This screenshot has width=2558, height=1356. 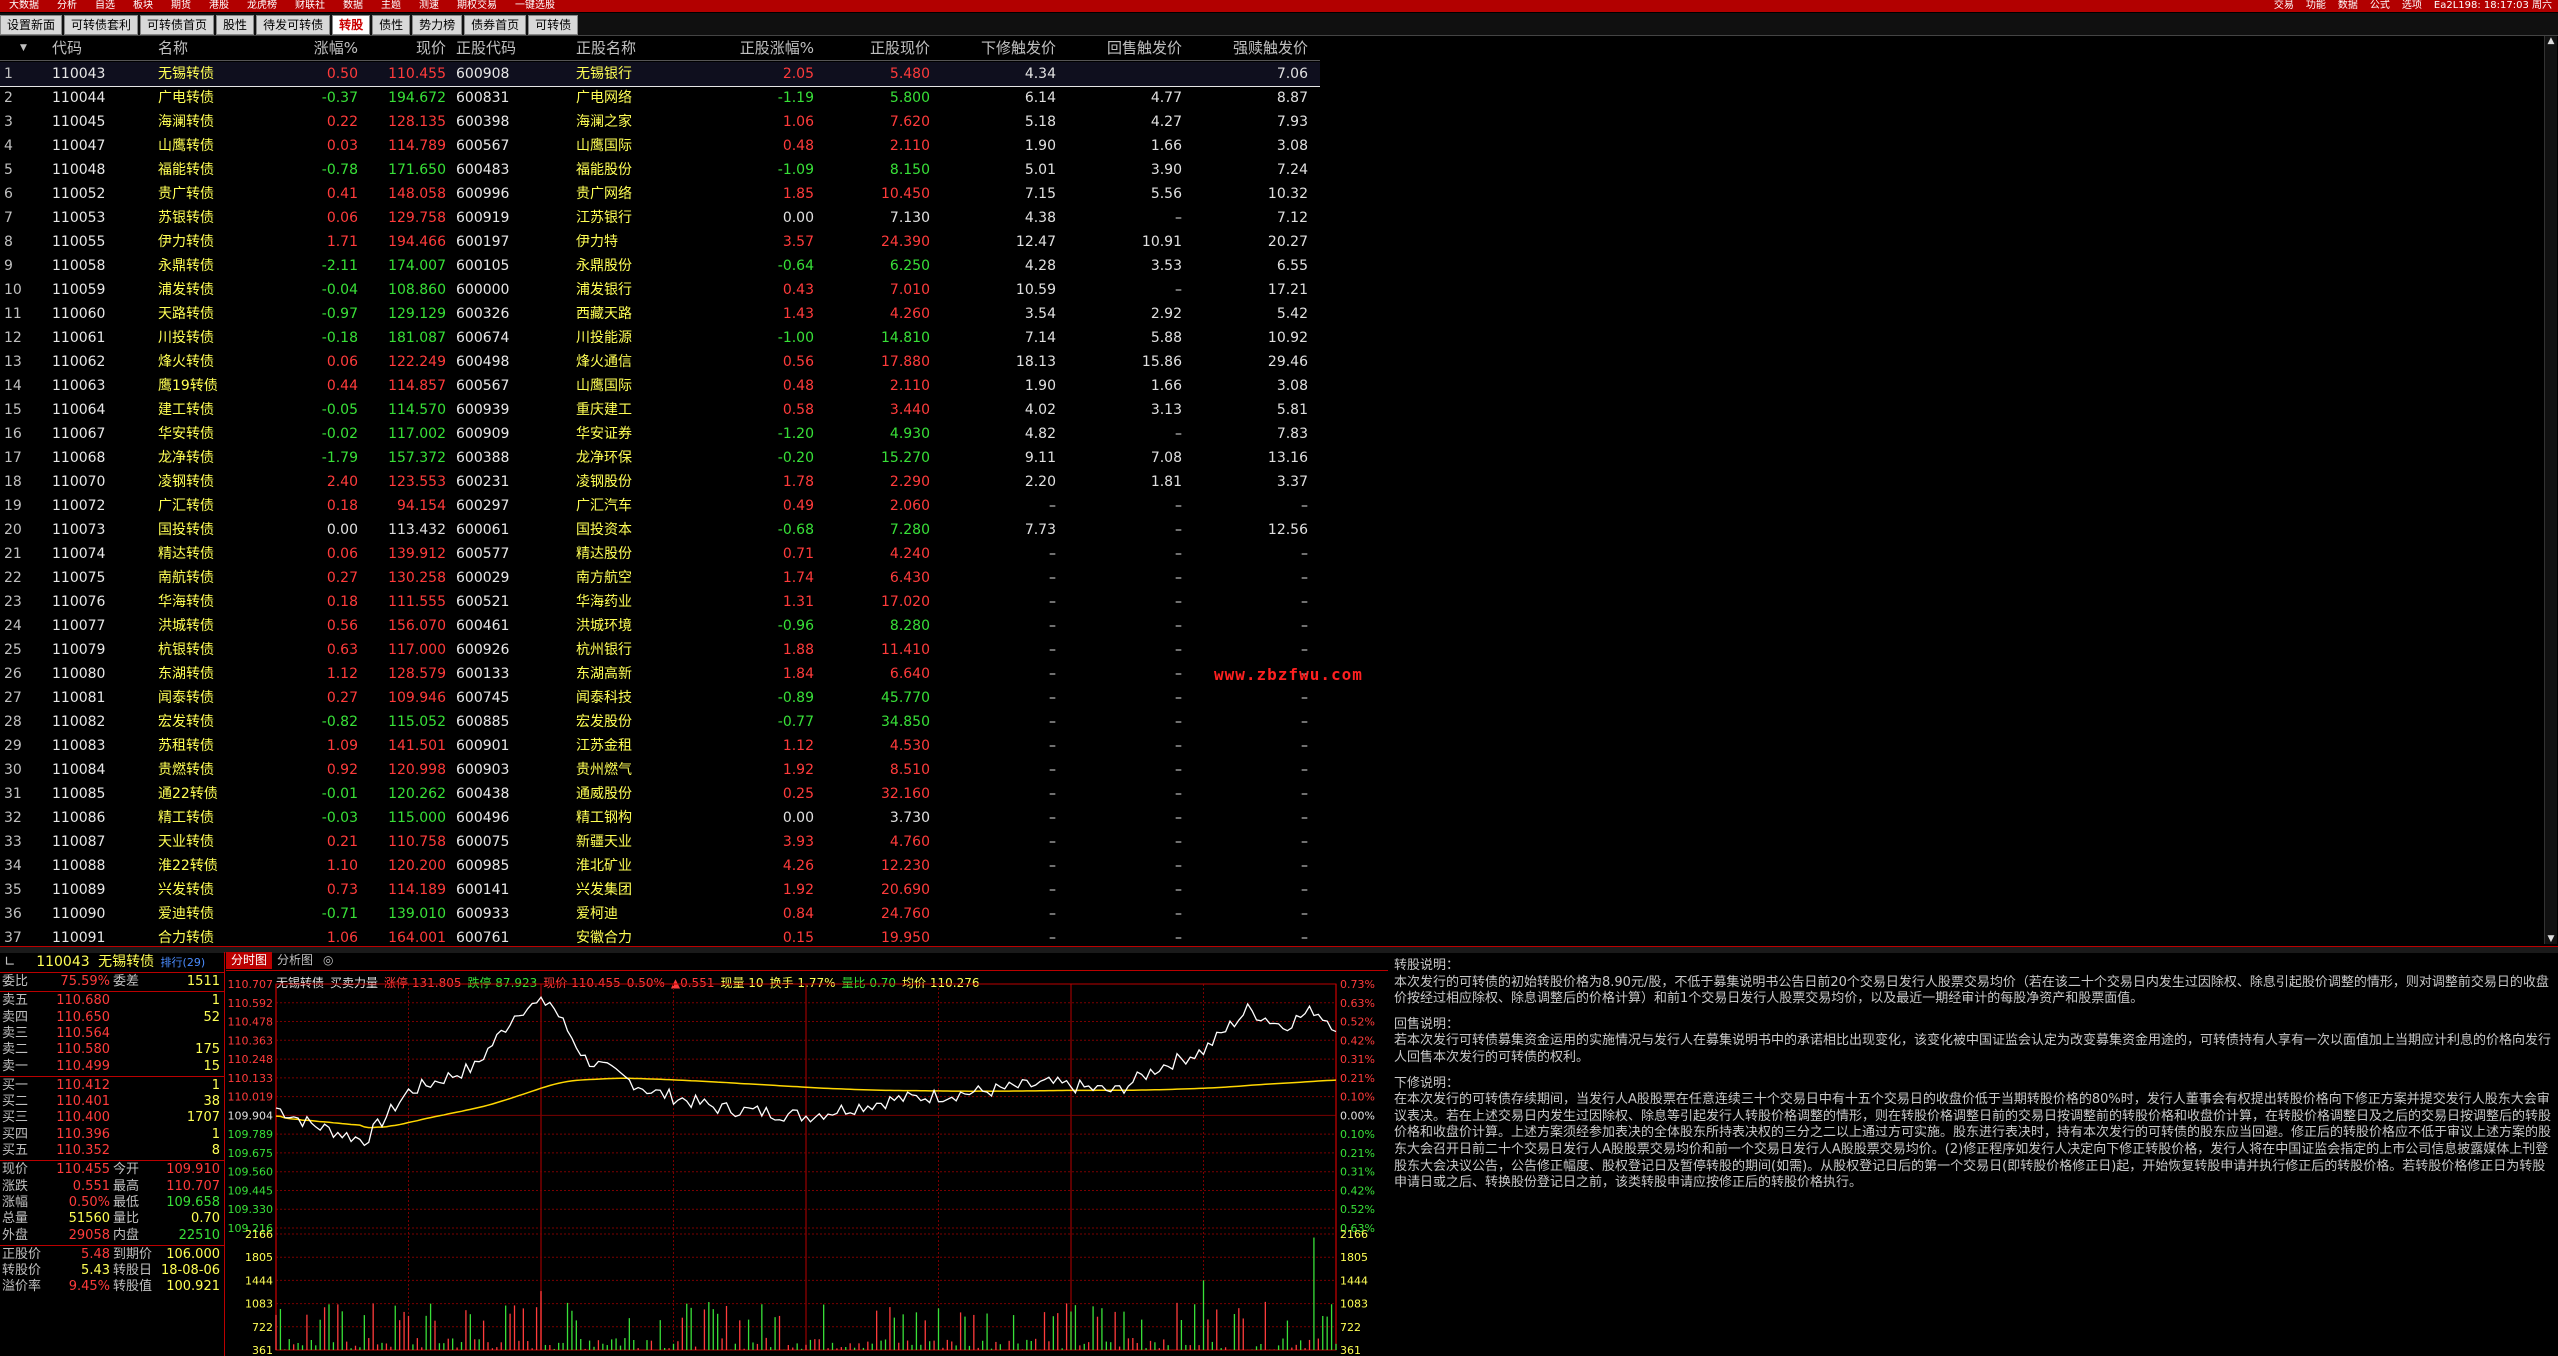 I want to click on column-header: 代码, so click(x=87, y=48).